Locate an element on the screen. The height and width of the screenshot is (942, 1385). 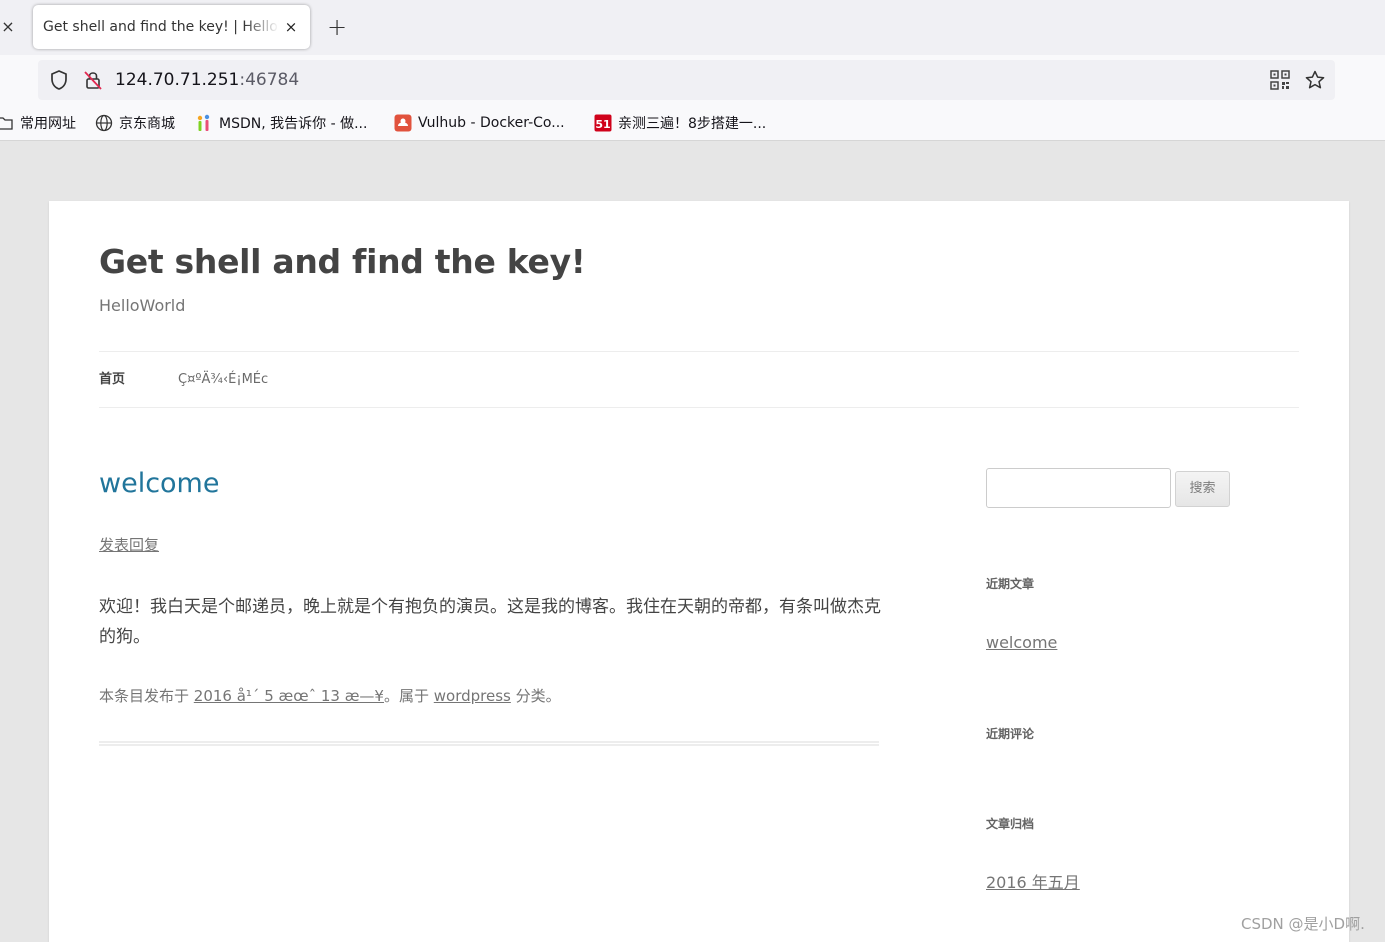
site-description: HelloWorld is located at coordinates (142, 305).